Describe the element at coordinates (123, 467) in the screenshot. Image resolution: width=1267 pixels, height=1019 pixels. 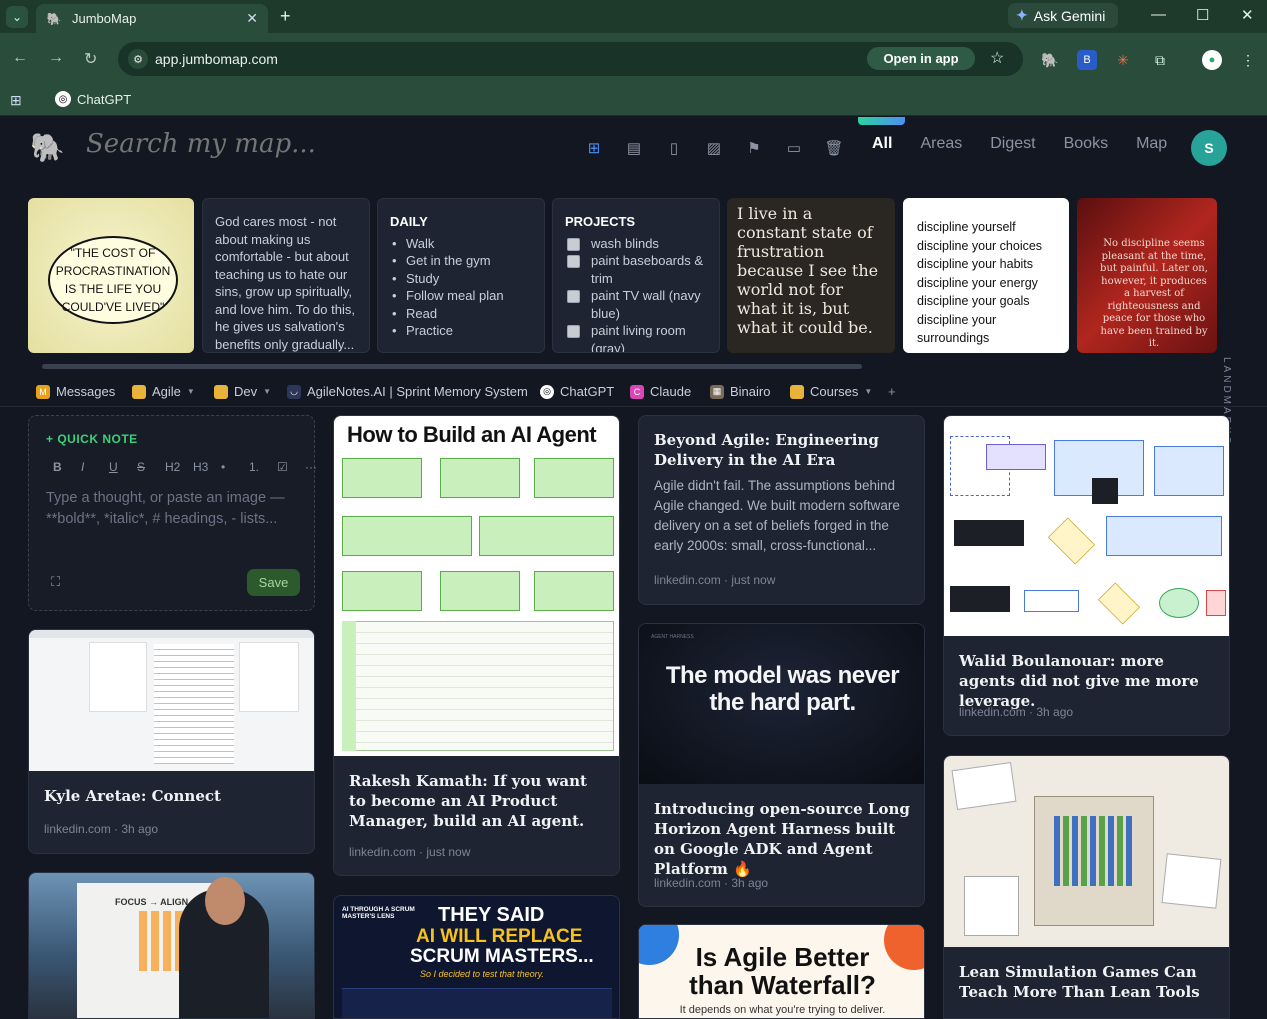
I see `underline-button: U` at that location.